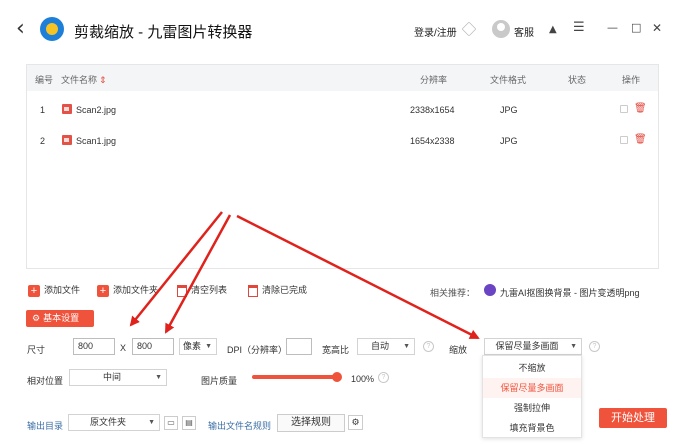  I want to click on choose-rule-button: 选择规则, so click(311, 423).